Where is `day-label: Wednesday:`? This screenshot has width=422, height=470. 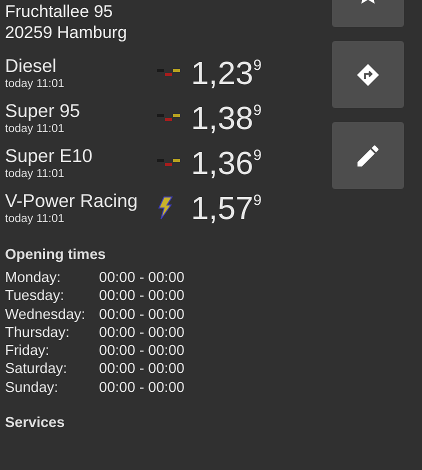 day-label: Wednesday: is located at coordinates (45, 315).